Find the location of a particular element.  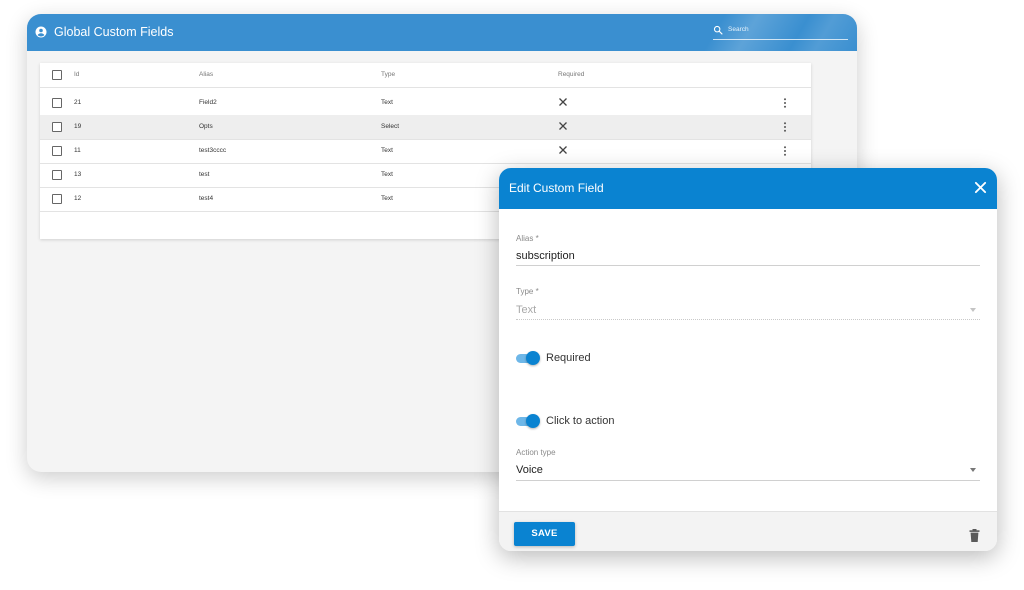

row-alias: test is located at coordinates (204, 174).